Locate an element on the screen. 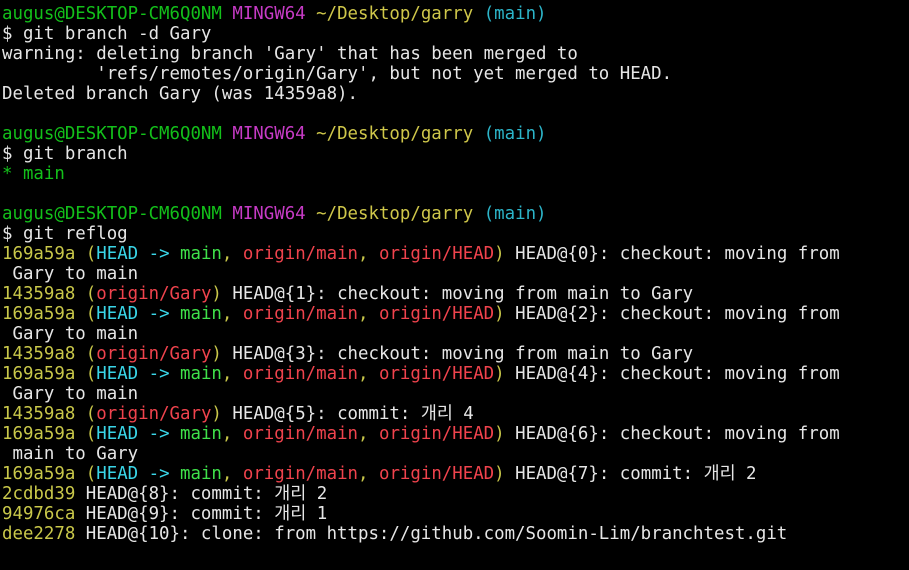  terminal-text-segment: dee2278 is located at coordinates (39, 534).